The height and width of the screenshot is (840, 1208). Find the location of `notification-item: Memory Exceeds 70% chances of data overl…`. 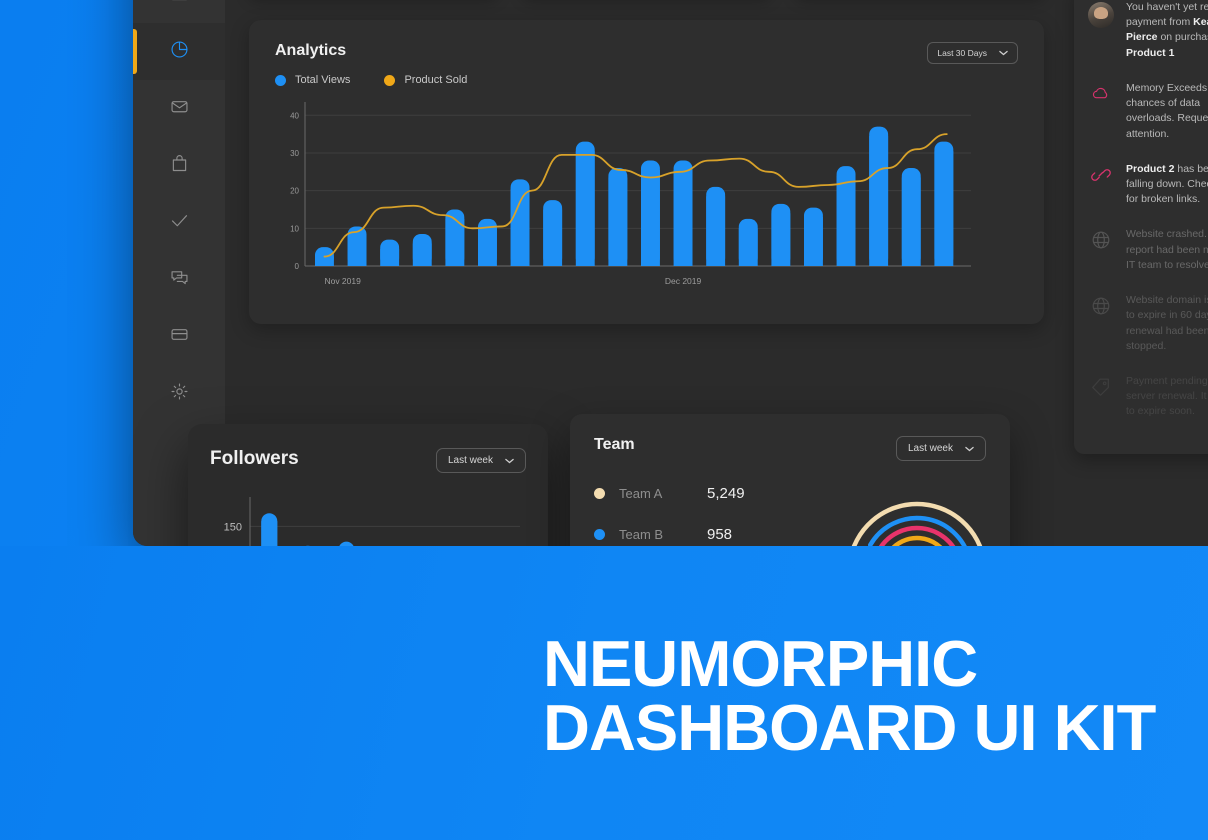

notification-item: Memory Exceeds 70% chances of data overl… is located at coordinates (1148, 111).